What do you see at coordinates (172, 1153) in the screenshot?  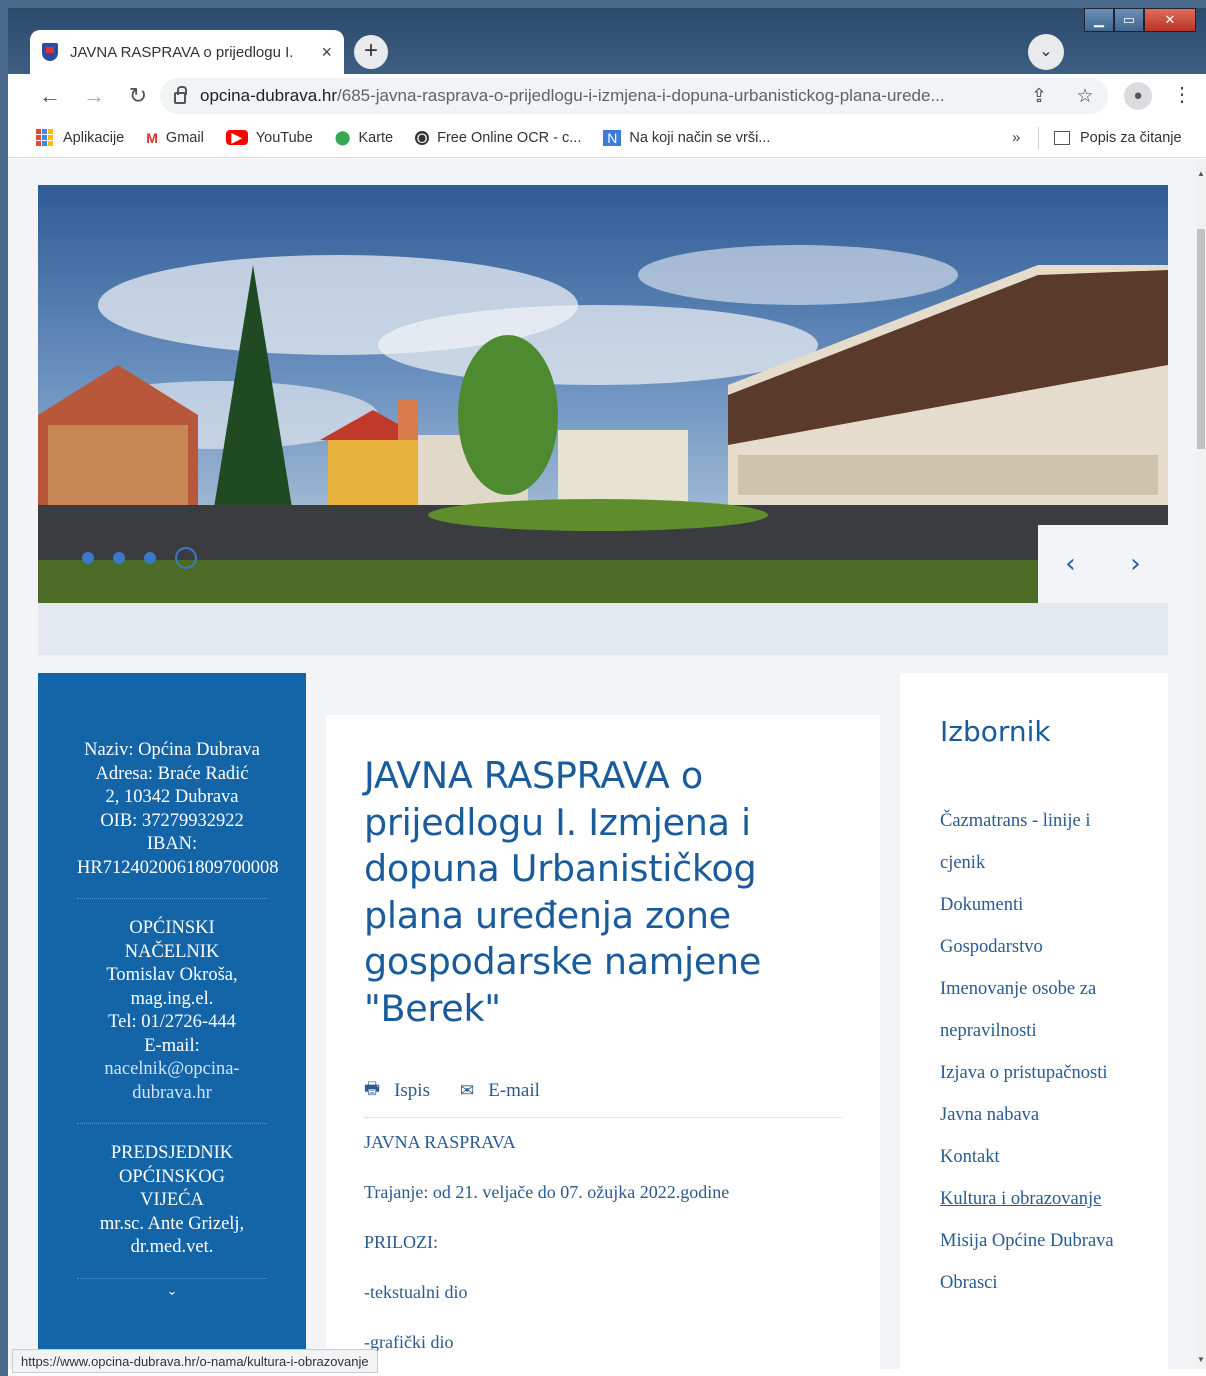 I see `info-line: PREDSJEDNIK` at bounding box center [172, 1153].